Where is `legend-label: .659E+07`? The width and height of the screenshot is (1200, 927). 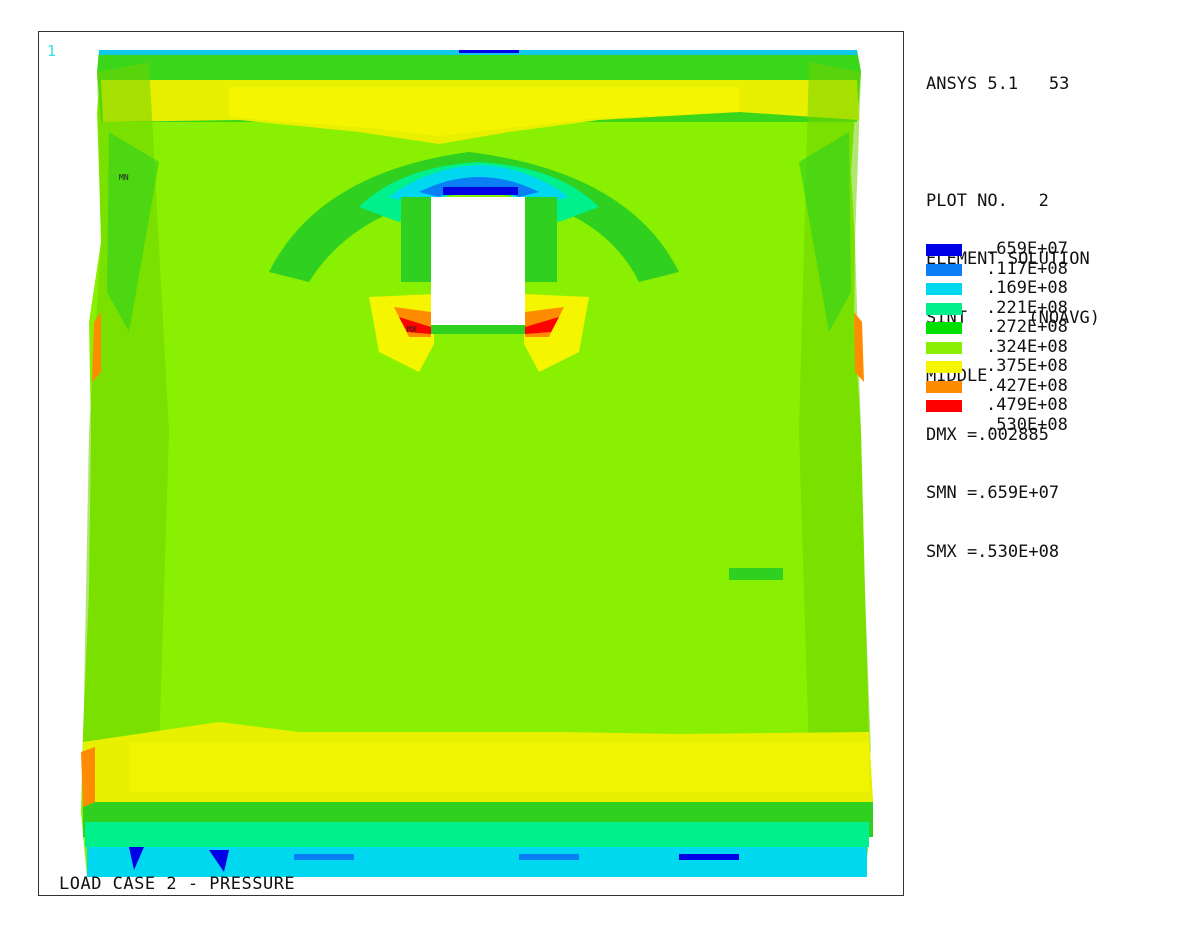
legend-label: .659E+07 is located at coordinates (1027, 249).